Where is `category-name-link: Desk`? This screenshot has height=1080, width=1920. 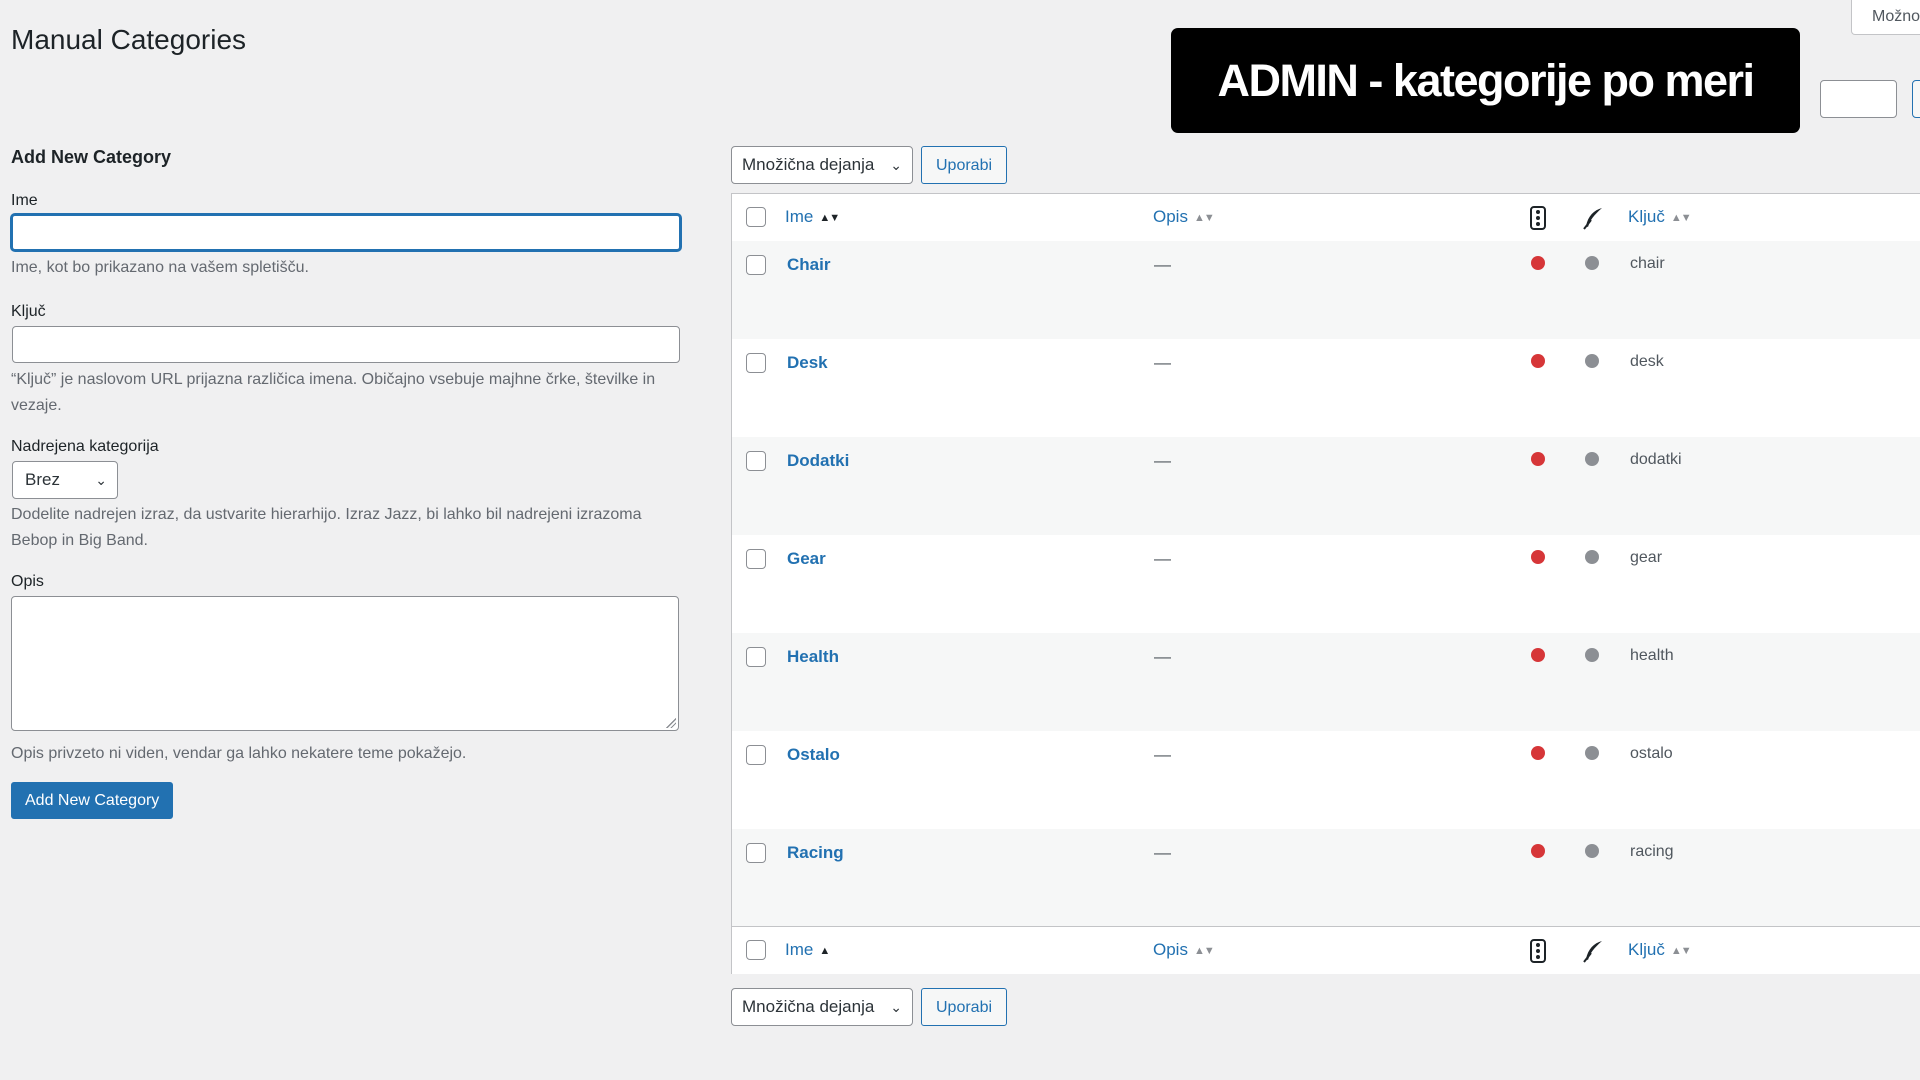 category-name-link: Desk is located at coordinates (807, 363).